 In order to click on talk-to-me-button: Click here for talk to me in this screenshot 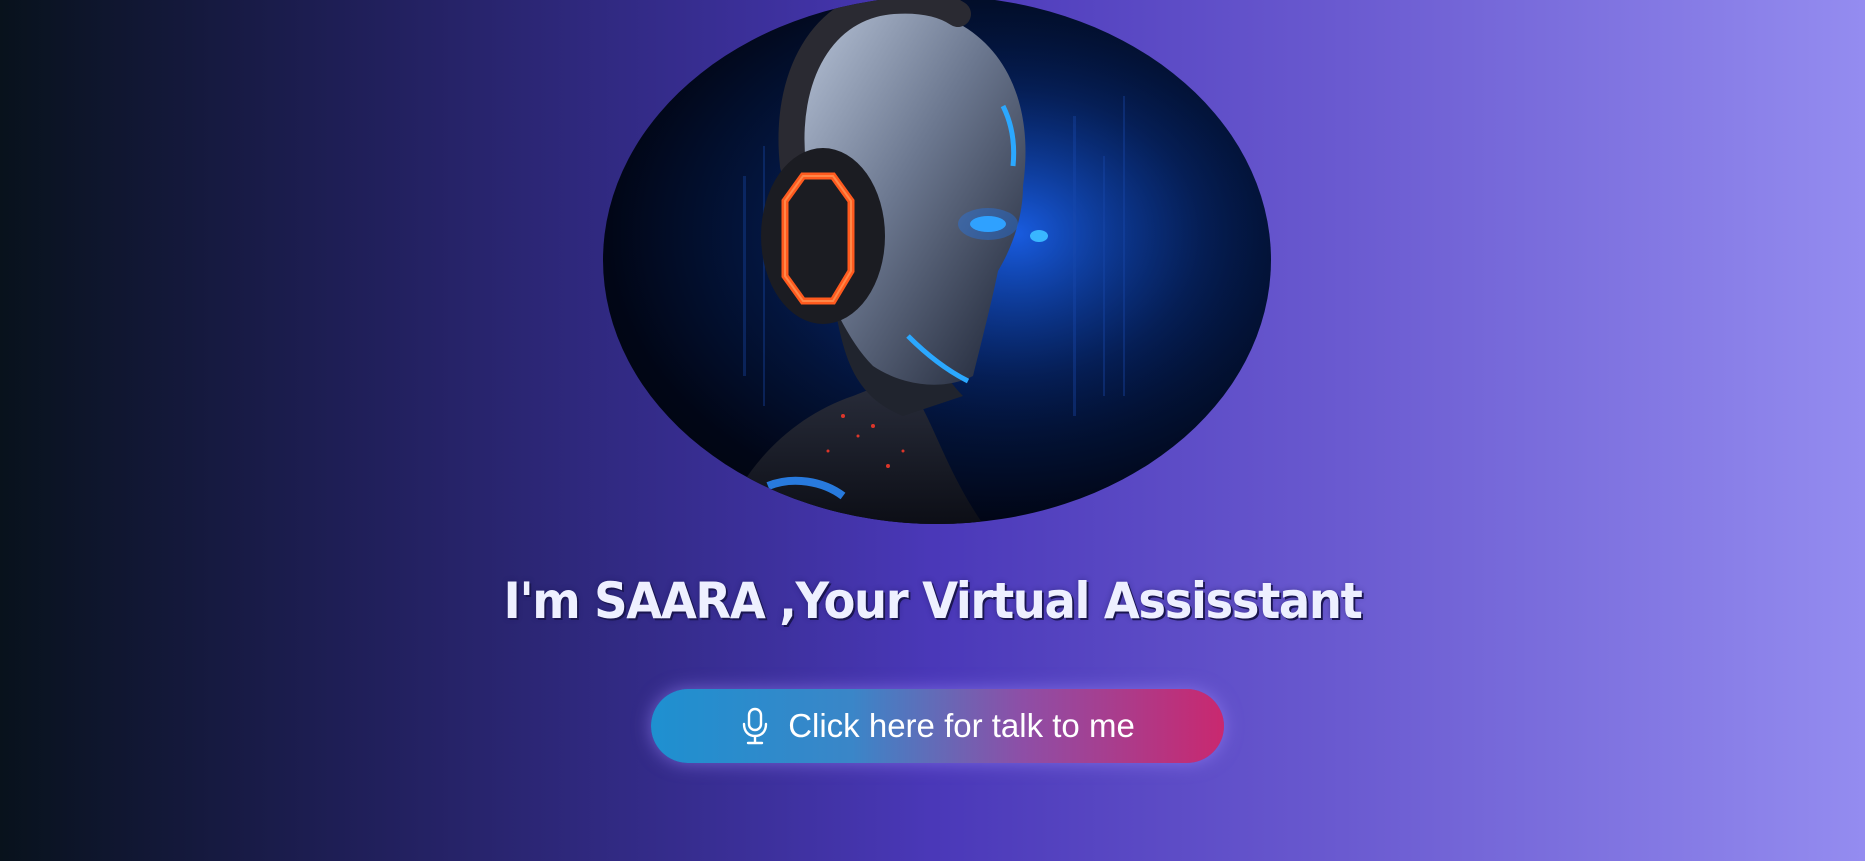, I will do `click(937, 726)`.